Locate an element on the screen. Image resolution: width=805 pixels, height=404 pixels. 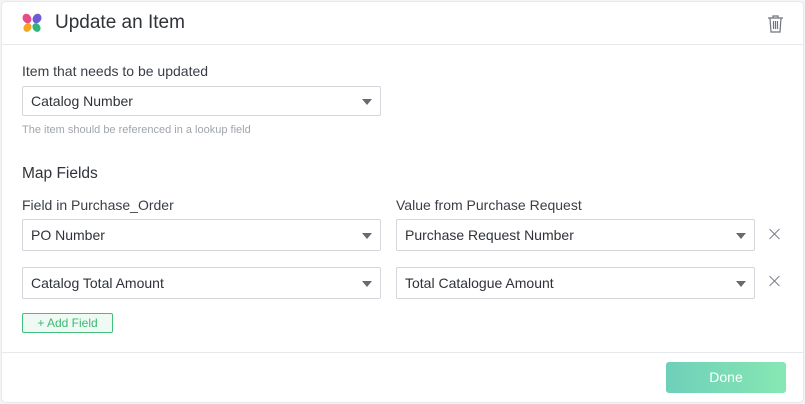
mapping-value-value: Purchase Request Number is located at coordinates (489, 235).